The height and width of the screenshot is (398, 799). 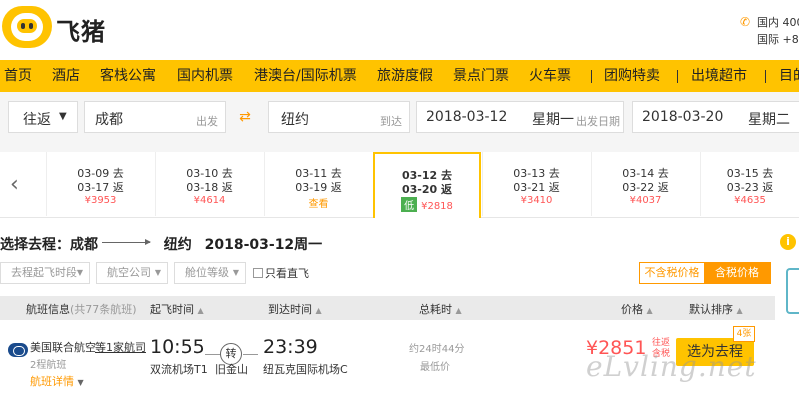 I want to click on nav-item-train: 火车票, so click(x=550, y=76).